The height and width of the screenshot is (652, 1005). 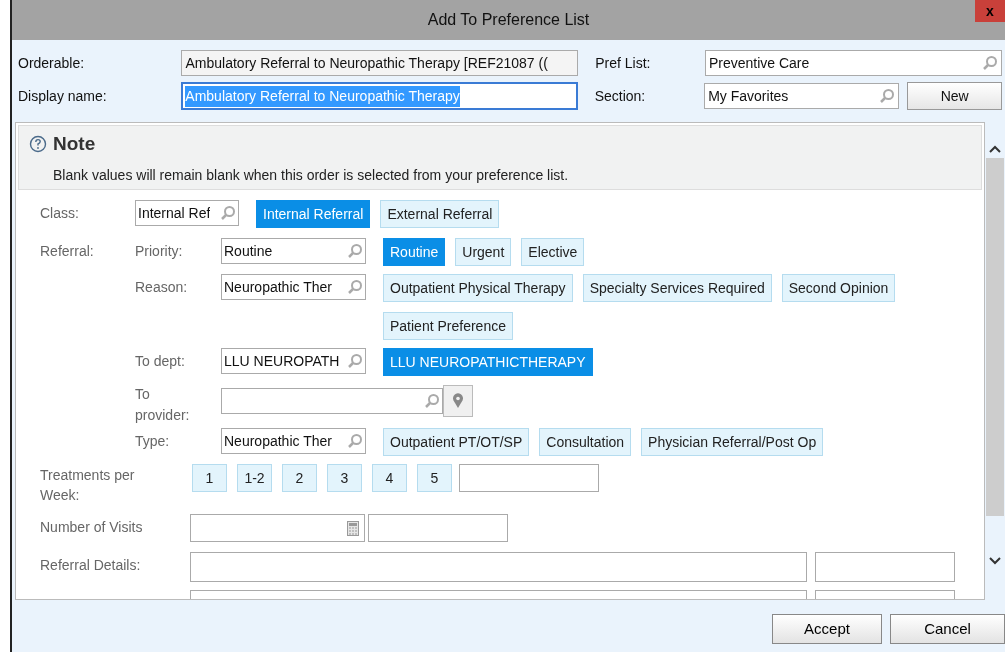 I want to click on option-button: 1-2, so click(x=254, y=478).